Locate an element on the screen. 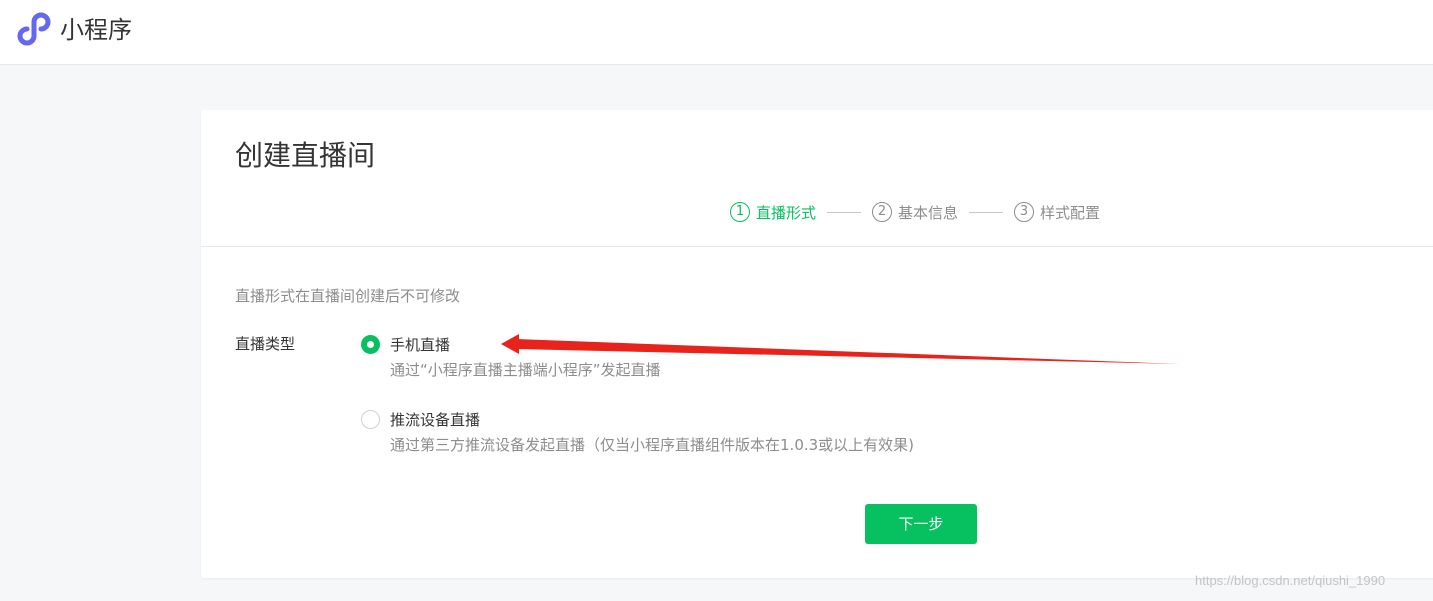  radio-push-device-live is located at coordinates (370, 419).